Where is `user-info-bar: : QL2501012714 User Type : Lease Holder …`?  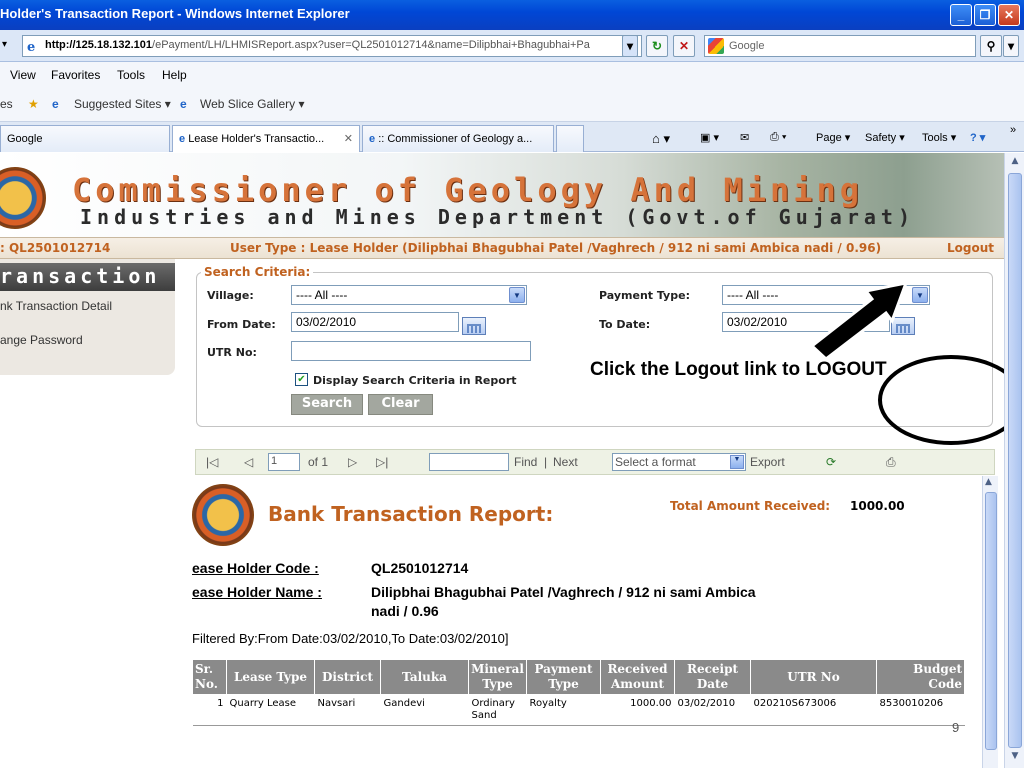
user-info-bar: : QL2501012714 User Type : Lease Holder … is located at coordinates (502, 248).